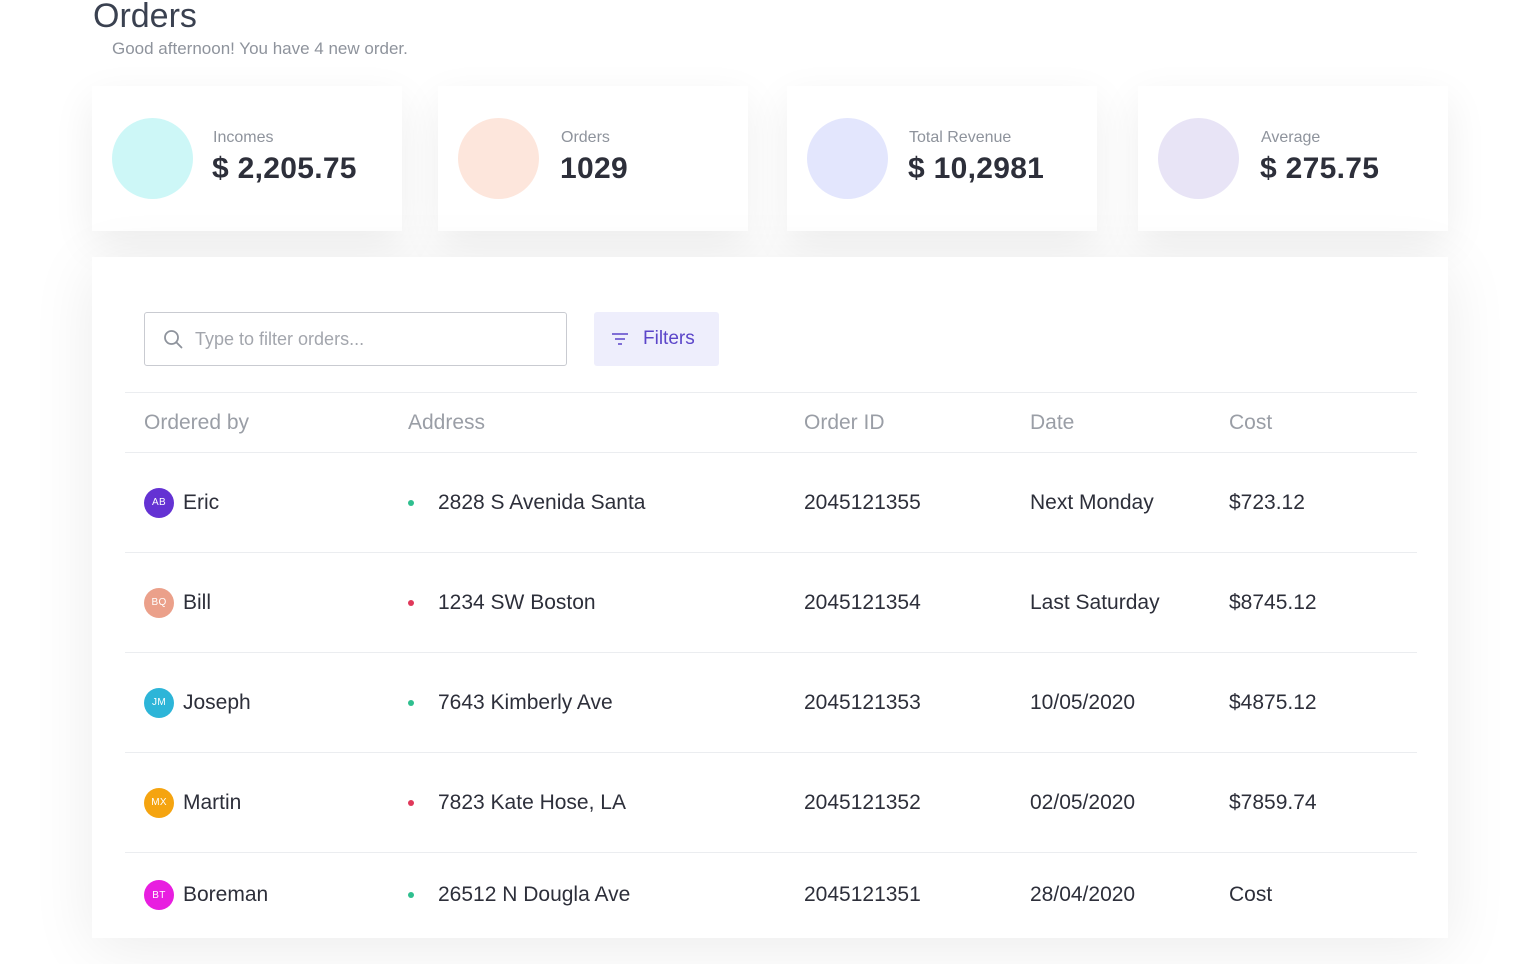 The image size is (1540, 964). Describe the element at coordinates (917, 502) in the screenshot. I see `order-id: 2045121355` at that location.